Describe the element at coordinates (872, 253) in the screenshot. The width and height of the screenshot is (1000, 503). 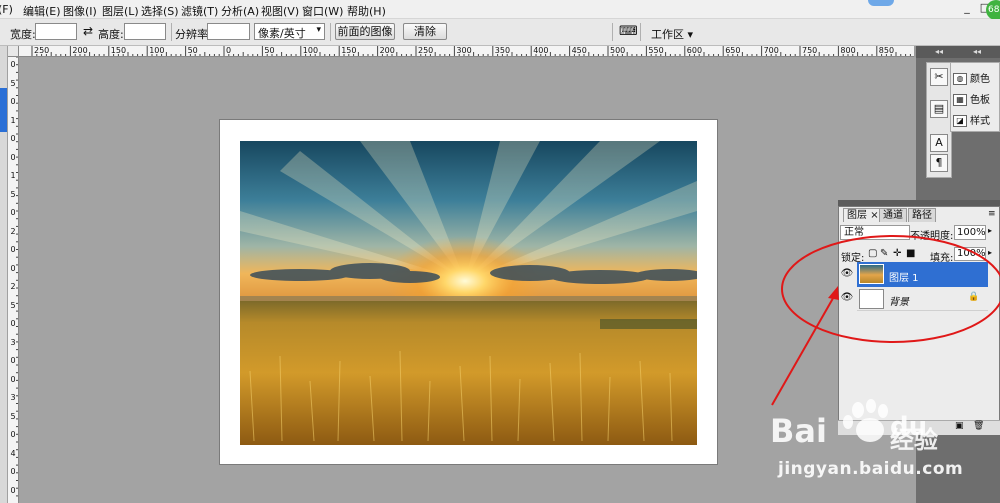
I see `lock-transparent-icon: ▢` at that location.